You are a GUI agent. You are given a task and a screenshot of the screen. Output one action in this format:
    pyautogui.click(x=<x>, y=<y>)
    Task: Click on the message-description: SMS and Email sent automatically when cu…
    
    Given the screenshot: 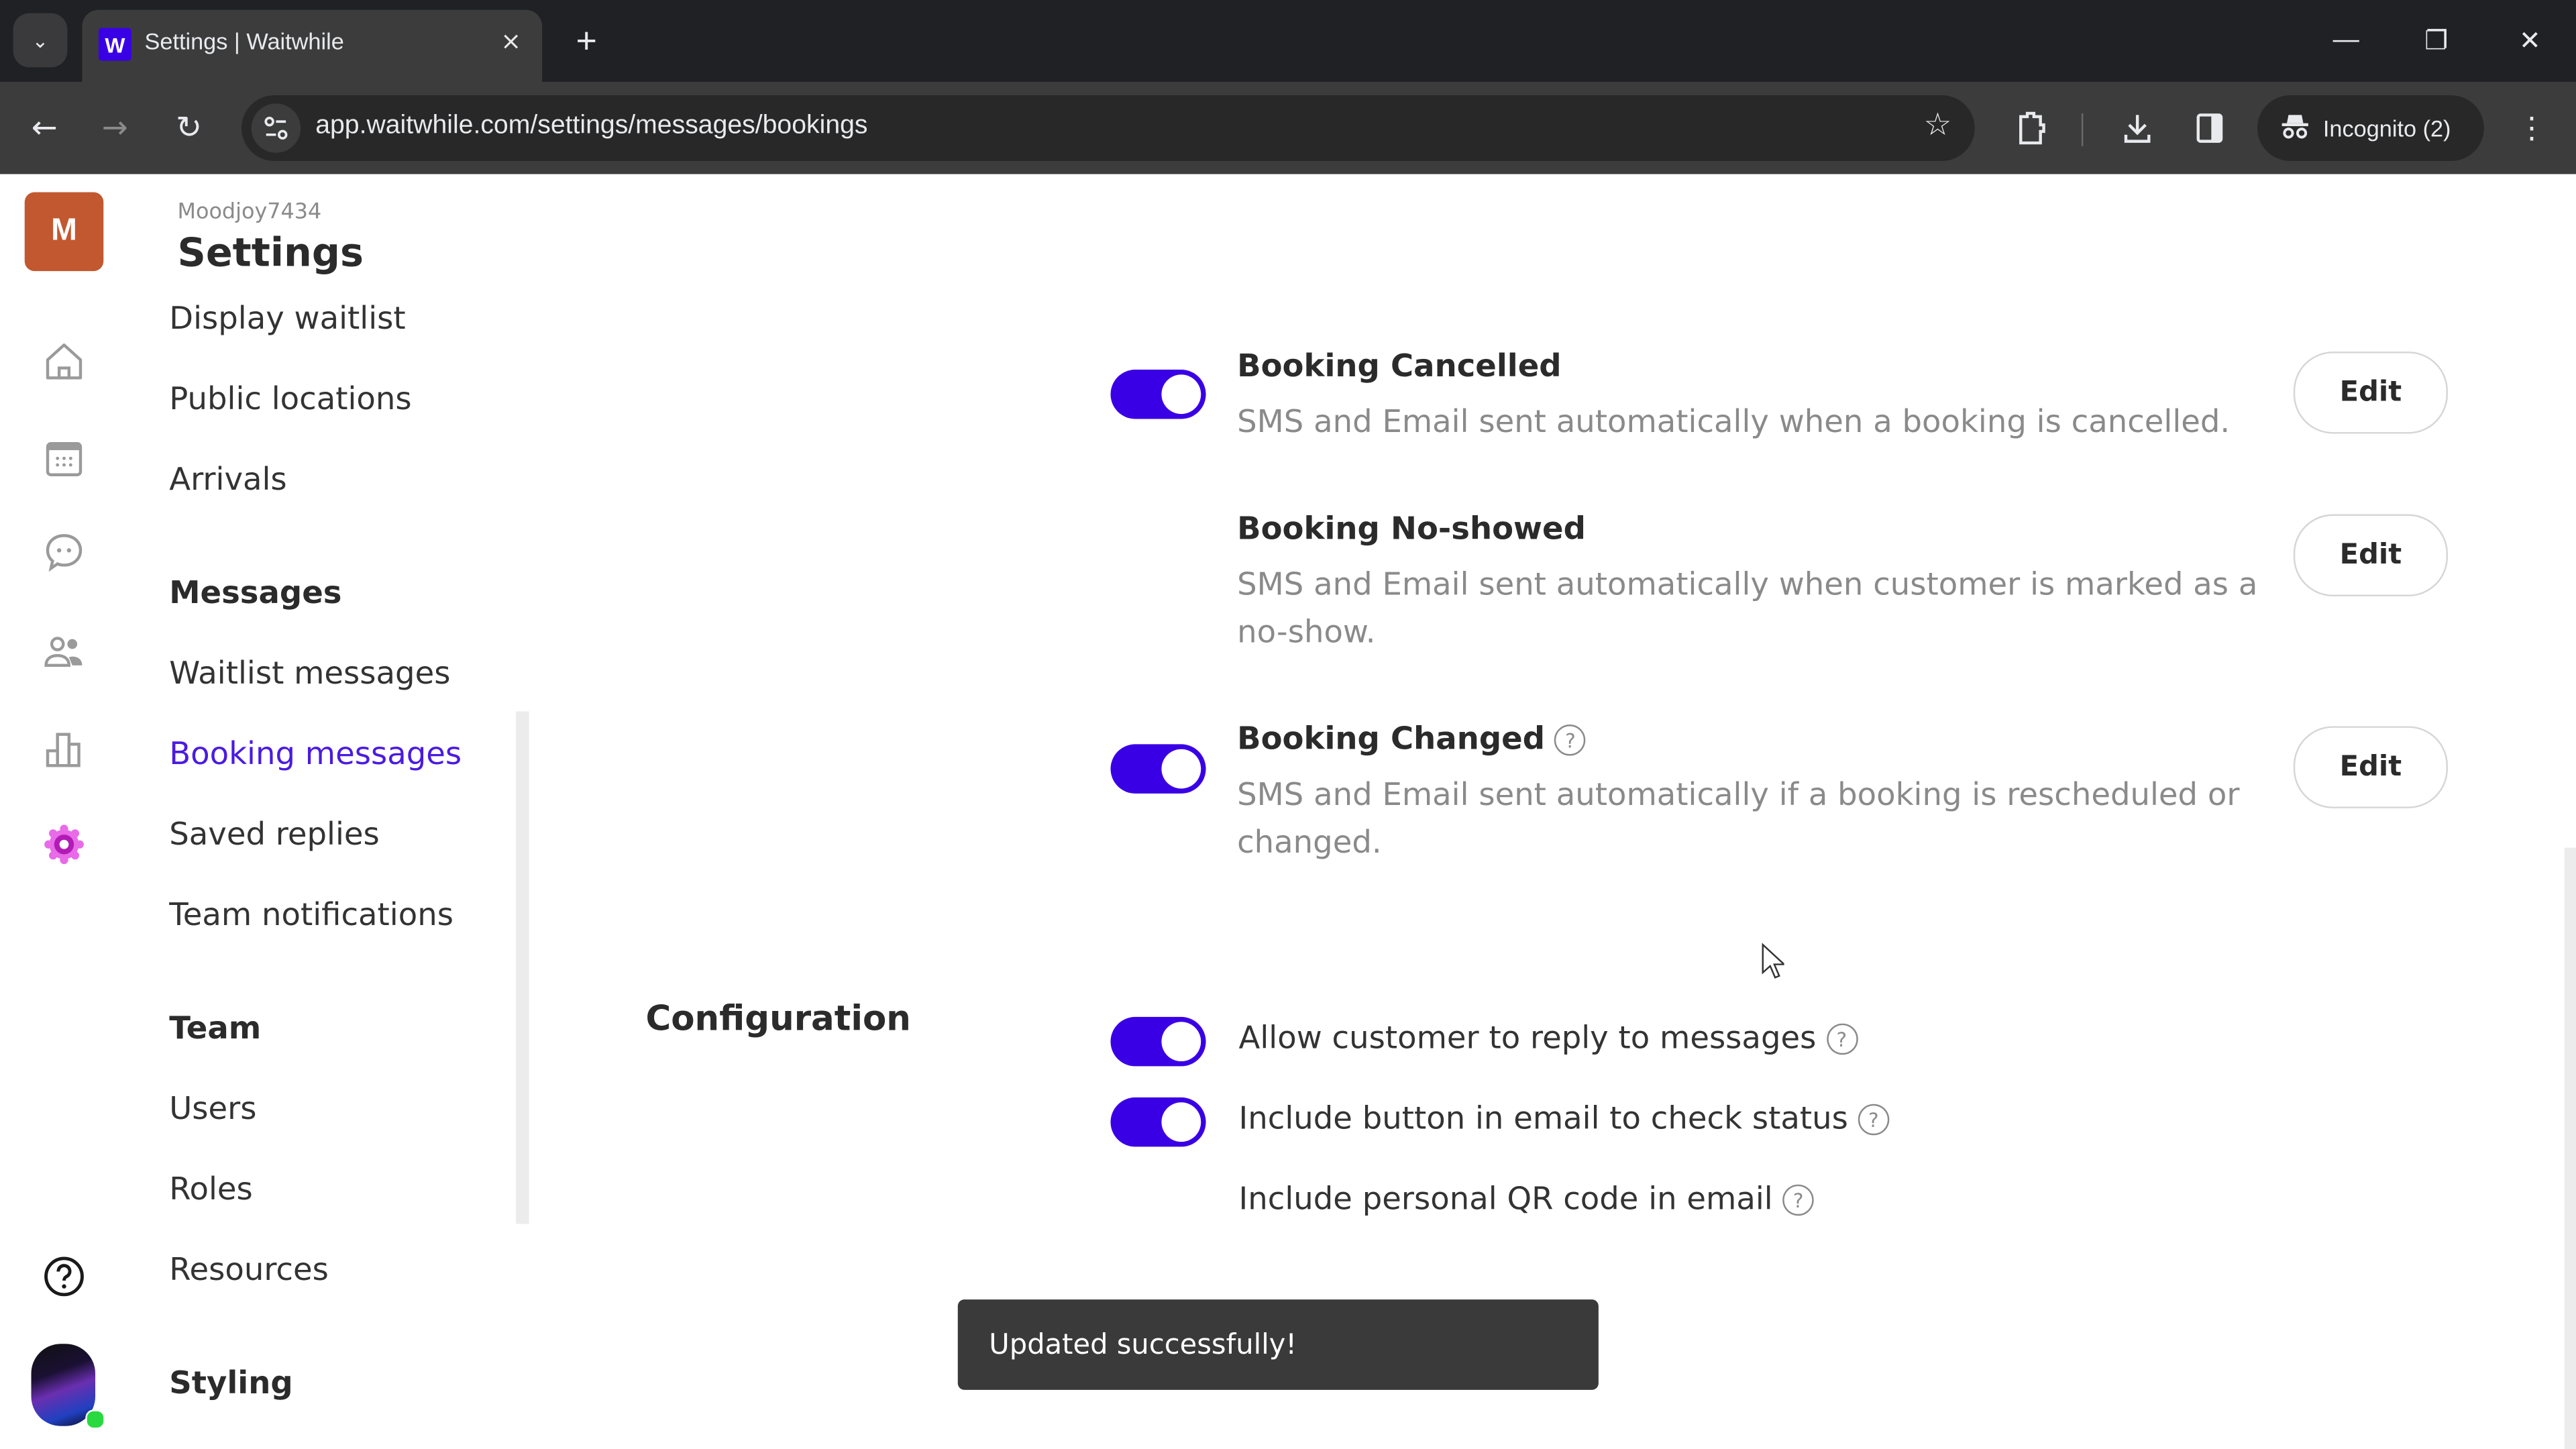 What is the action you would take?
    pyautogui.click(x=1747, y=608)
    